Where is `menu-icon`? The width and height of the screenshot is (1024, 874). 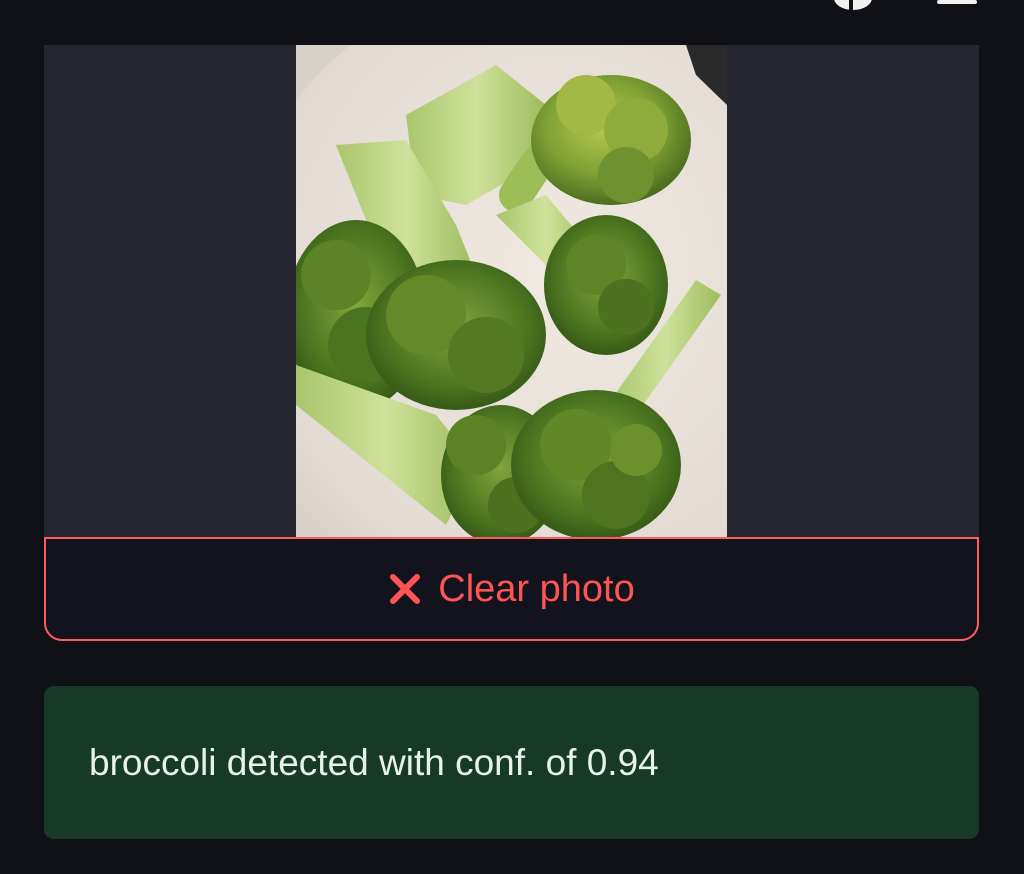 menu-icon is located at coordinates (957, 2).